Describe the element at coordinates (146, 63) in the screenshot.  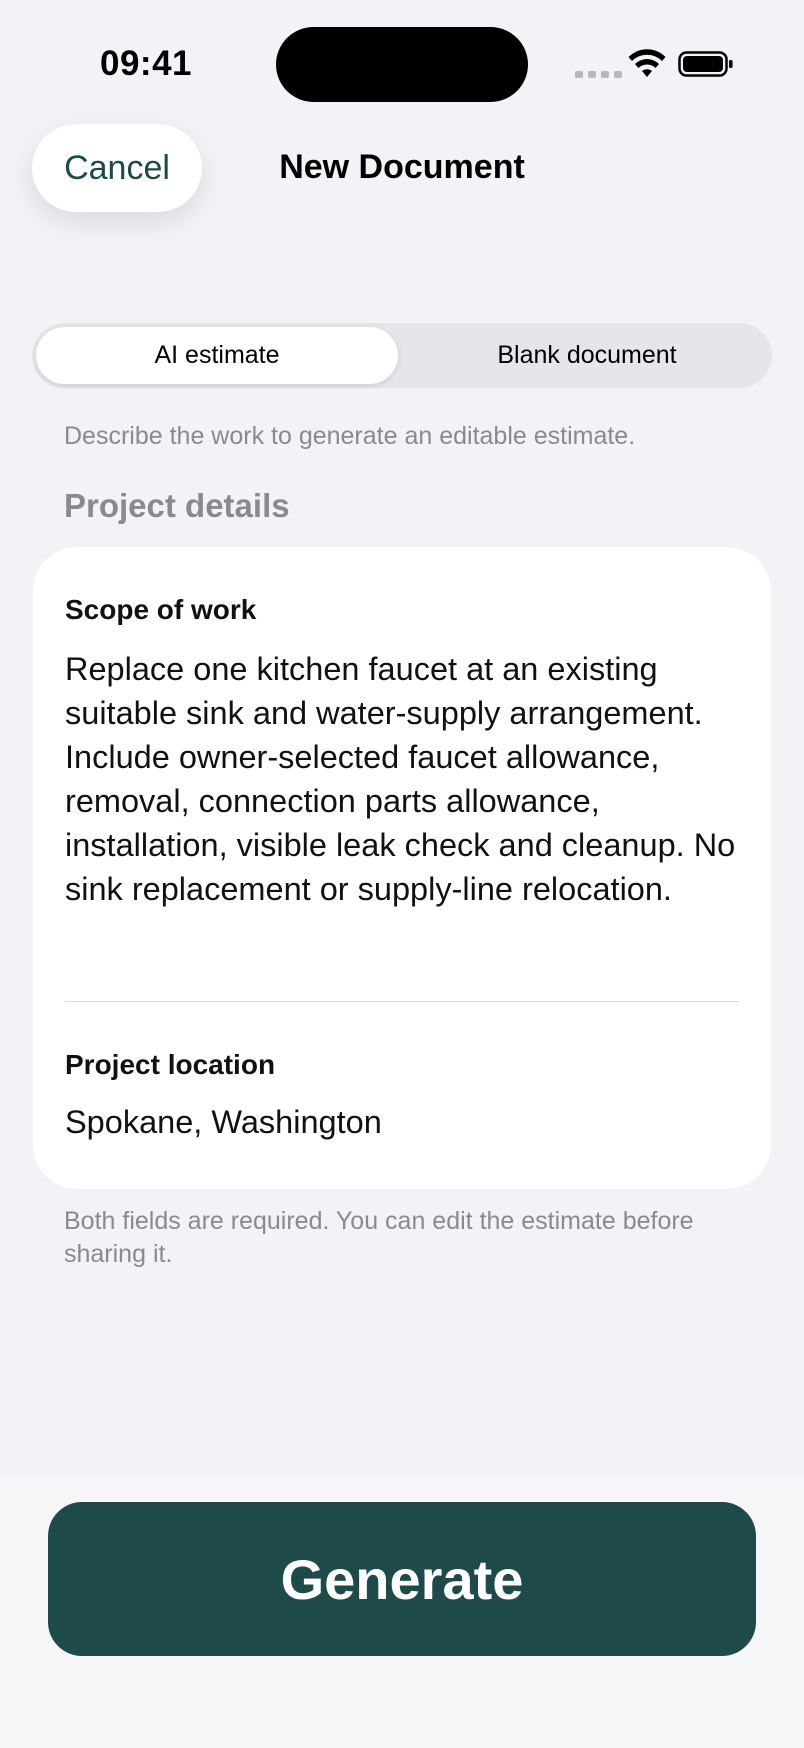
I see `status-time: 09:41` at that location.